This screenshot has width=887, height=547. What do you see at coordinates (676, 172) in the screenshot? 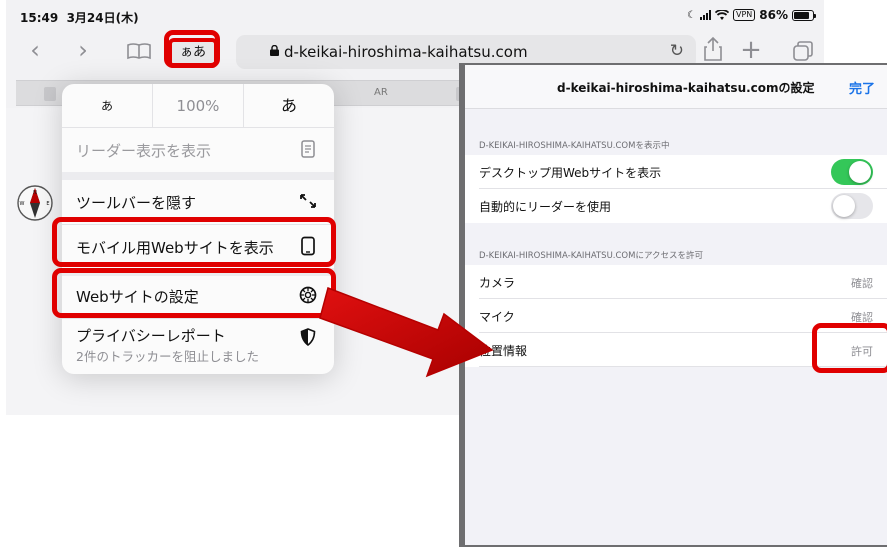
I see `row-desktop-site: デスクトップ用Webサイトを表示` at bounding box center [676, 172].